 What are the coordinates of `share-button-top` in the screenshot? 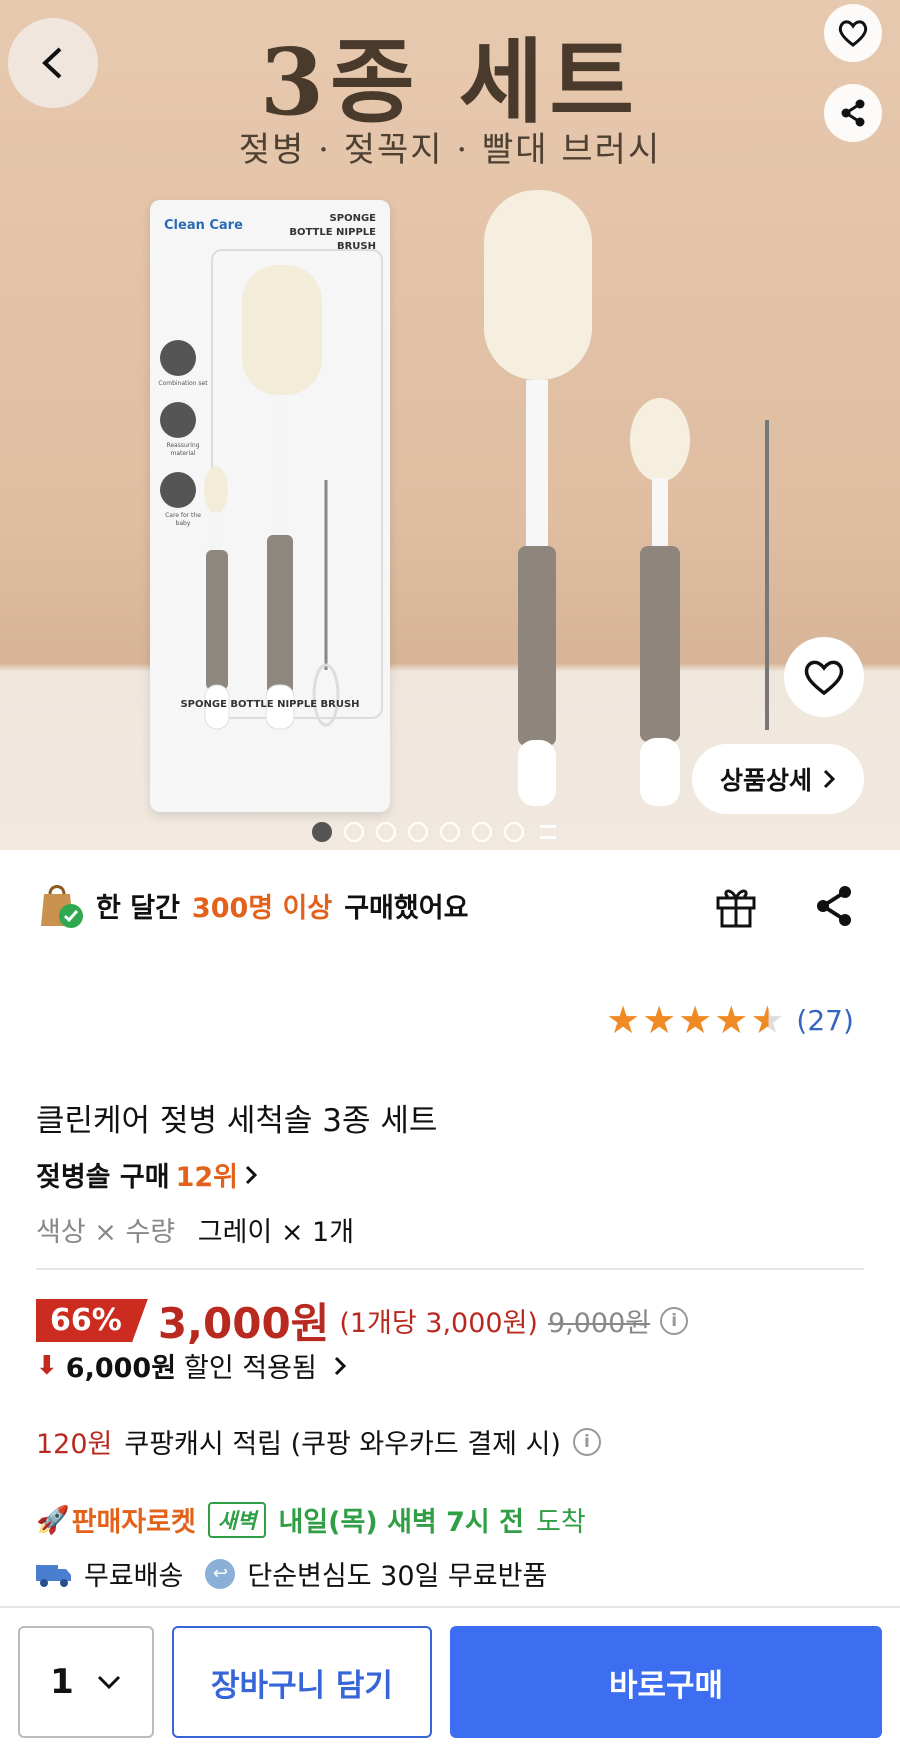 It's located at (853, 113).